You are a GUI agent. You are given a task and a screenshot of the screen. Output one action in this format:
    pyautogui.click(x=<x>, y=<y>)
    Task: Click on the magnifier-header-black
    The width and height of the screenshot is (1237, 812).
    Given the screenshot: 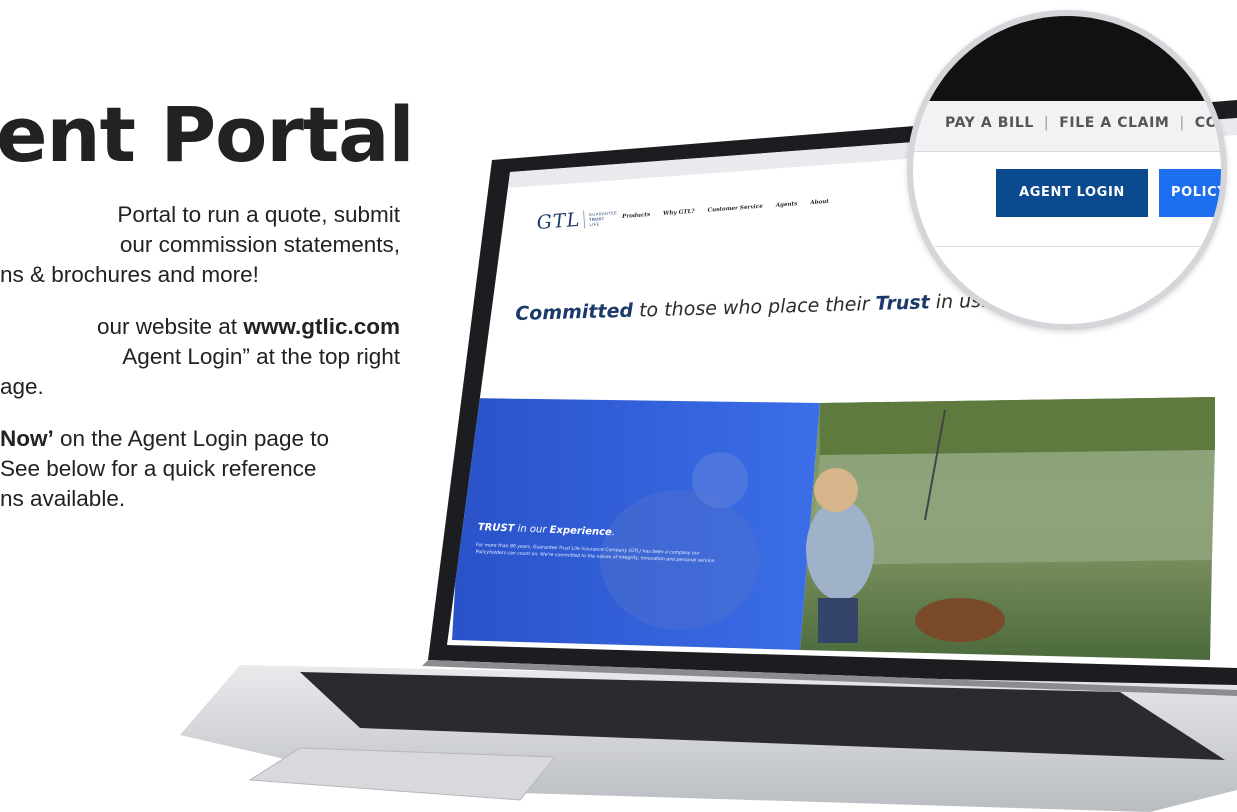 What is the action you would take?
    pyautogui.click(x=1067, y=58)
    